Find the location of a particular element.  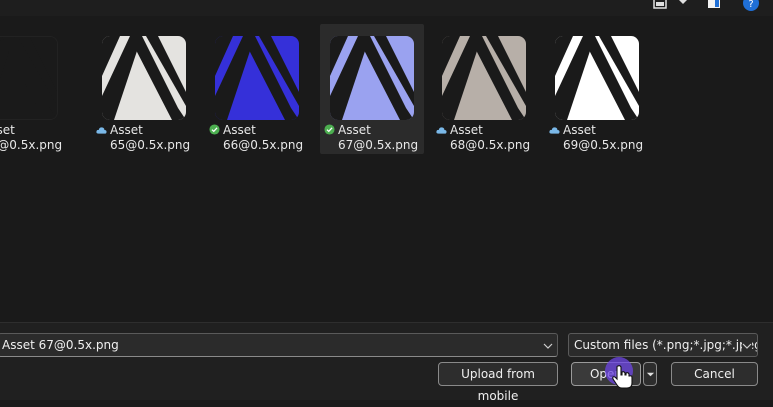

file-tile: Asset 65@0.5x.png is located at coordinates (144, 89).